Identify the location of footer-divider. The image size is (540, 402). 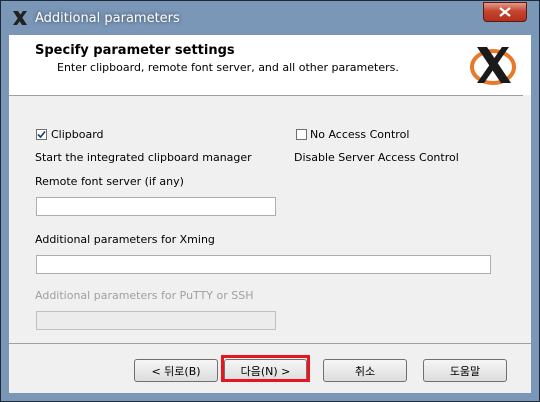
(270, 343).